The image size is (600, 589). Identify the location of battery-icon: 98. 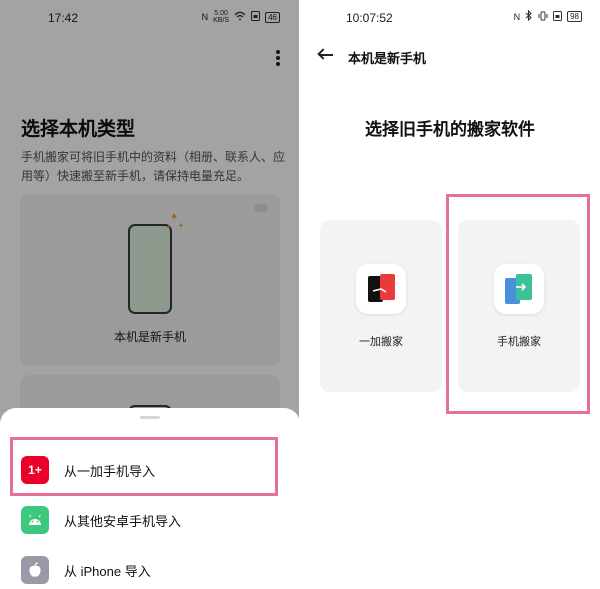
(574, 16).